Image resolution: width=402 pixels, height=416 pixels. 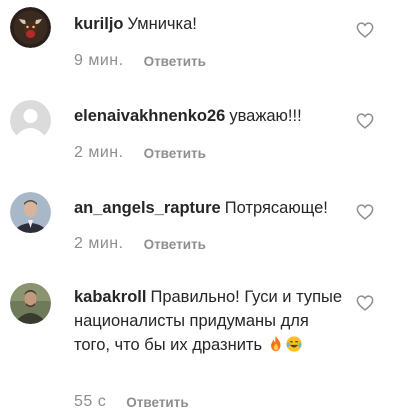 I want to click on comment-username: kuriljo, so click(x=99, y=24).